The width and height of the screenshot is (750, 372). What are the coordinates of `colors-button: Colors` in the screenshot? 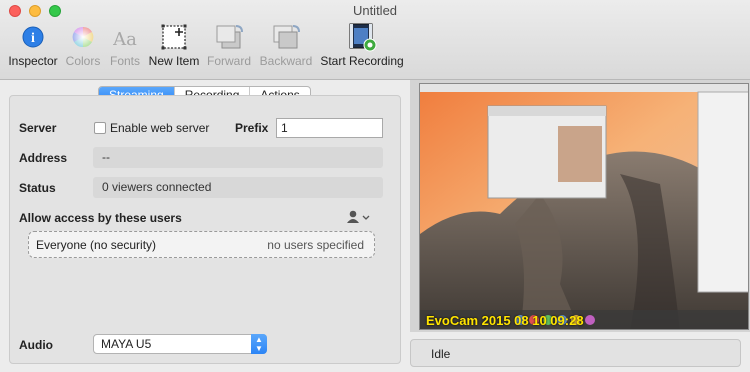 It's located at (83, 45).